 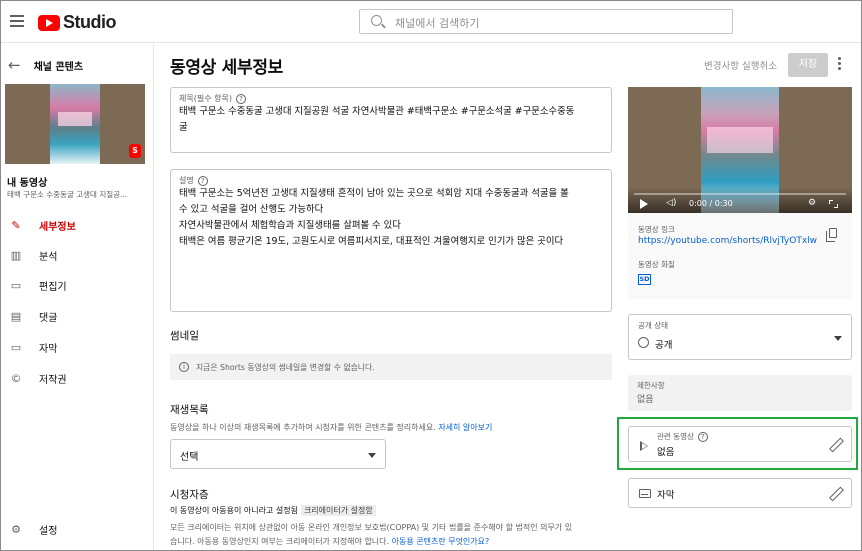 What do you see at coordinates (711, 203) in the screenshot?
I see `player-time: 0:00 / 0:30` at bounding box center [711, 203].